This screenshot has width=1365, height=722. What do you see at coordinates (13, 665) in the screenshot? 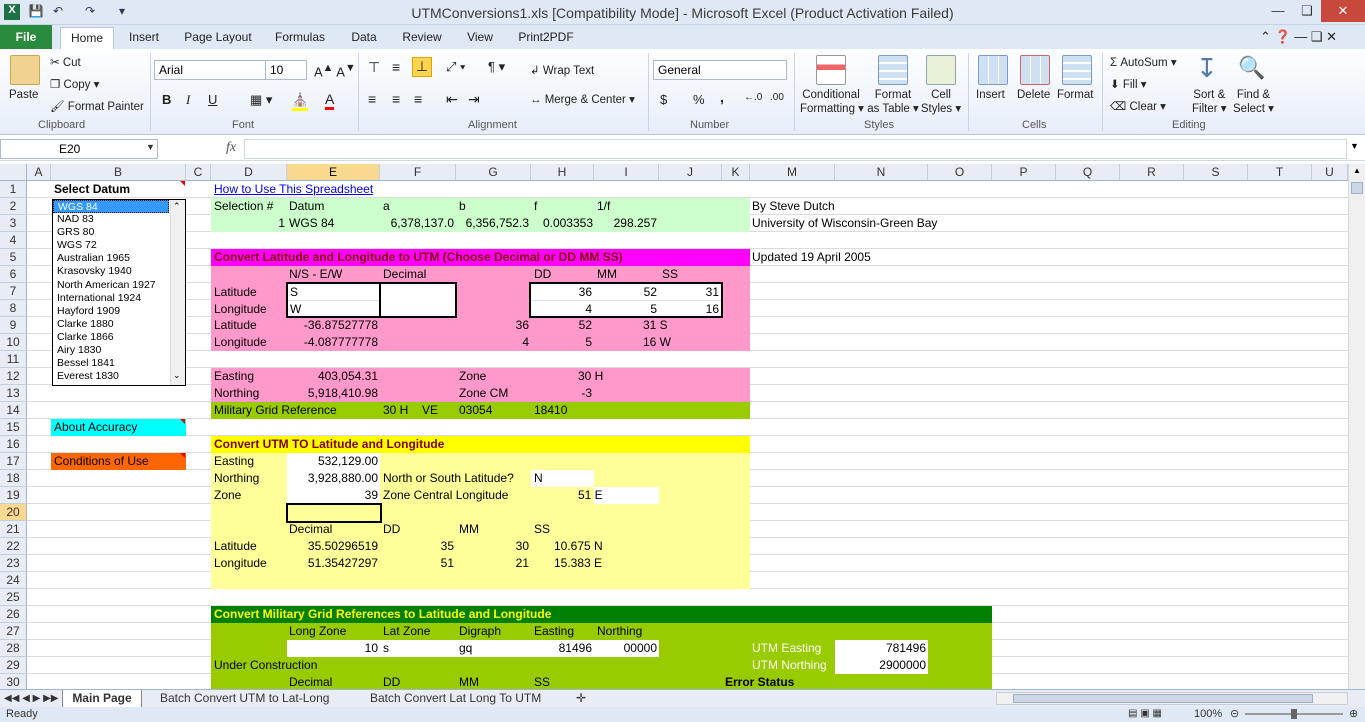
I see `row-header: 29` at bounding box center [13, 665].